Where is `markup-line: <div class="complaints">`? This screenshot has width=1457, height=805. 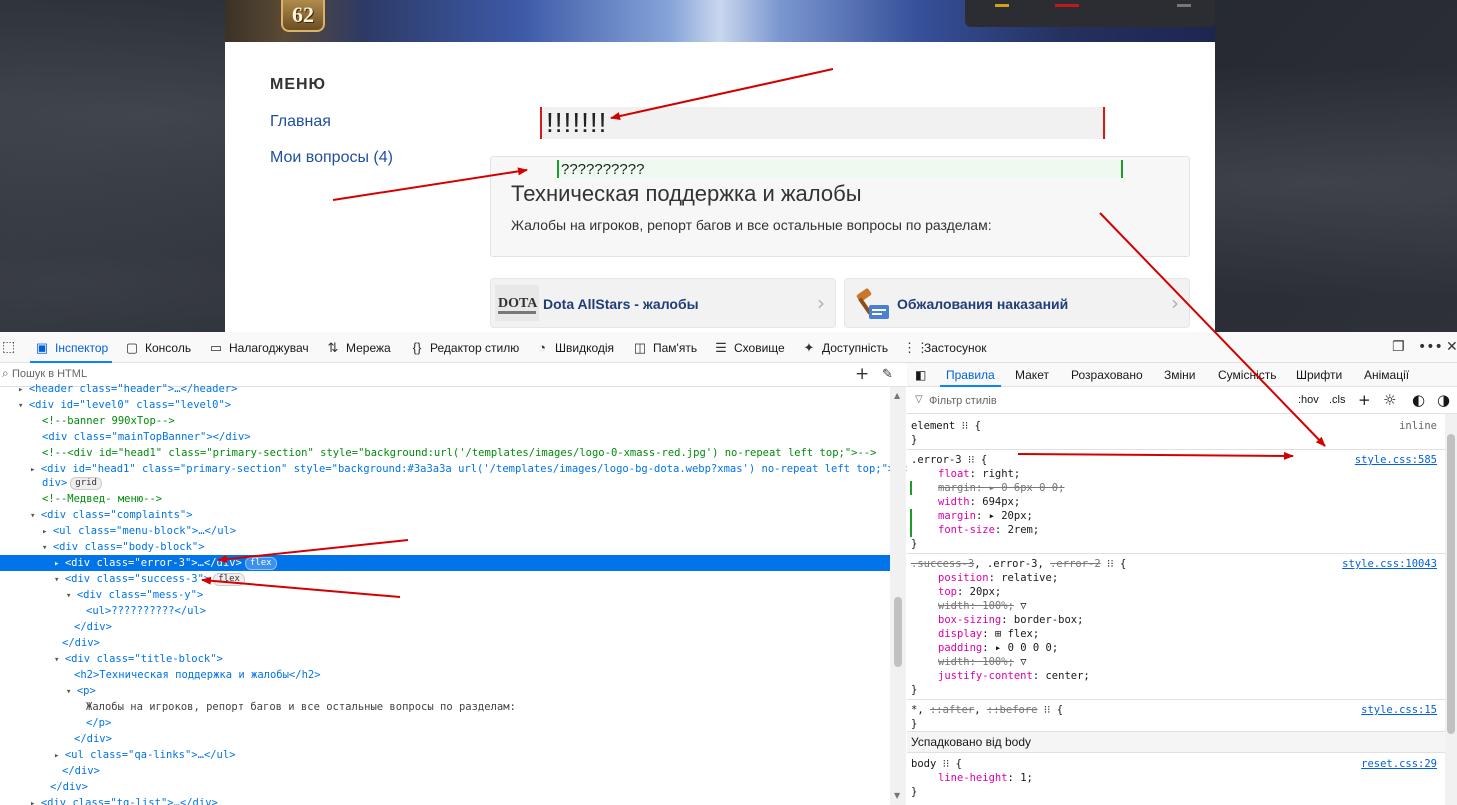 markup-line: <div class="complaints"> is located at coordinates (445, 515).